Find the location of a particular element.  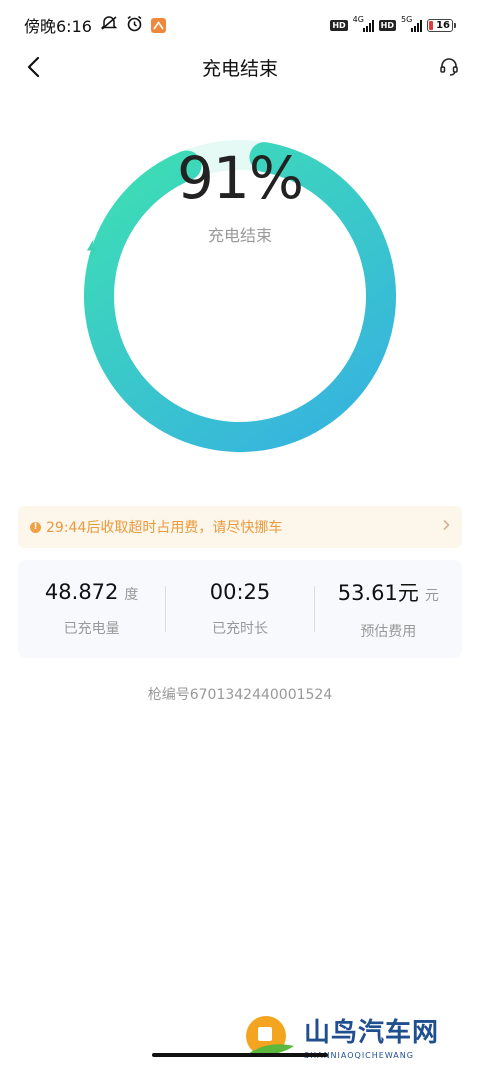

nav-bar: 充电结束 is located at coordinates (240, 67).